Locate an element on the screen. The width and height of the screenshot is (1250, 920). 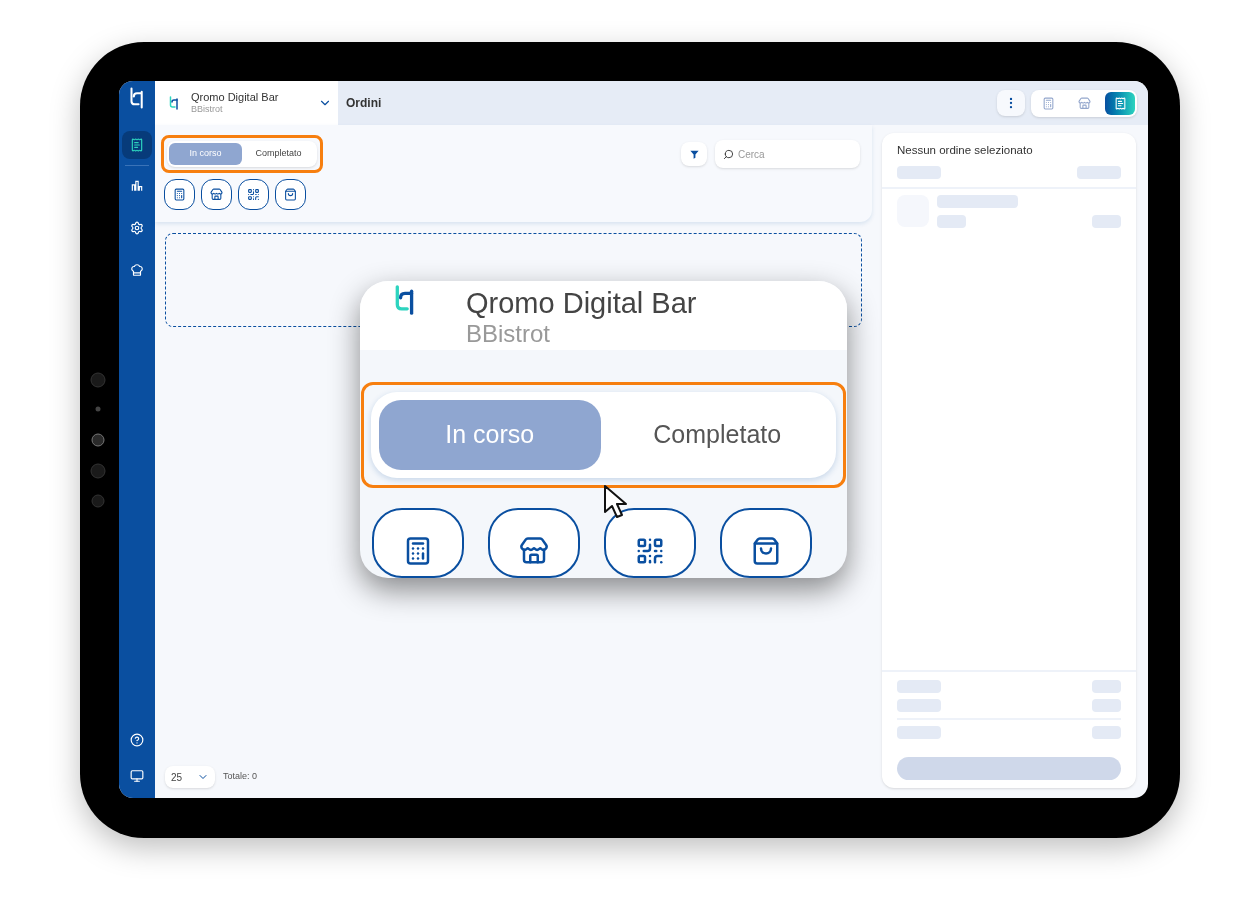
page-size-select: 25 is located at coordinates (190, 777).